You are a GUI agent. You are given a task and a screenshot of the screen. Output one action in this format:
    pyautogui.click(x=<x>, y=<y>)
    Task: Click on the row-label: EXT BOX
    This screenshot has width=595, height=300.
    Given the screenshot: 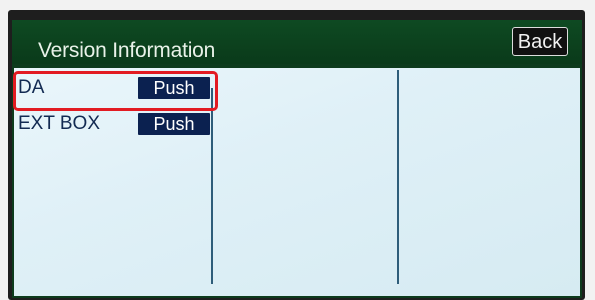 What is the action you would take?
    pyautogui.click(x=59, y=123)
    